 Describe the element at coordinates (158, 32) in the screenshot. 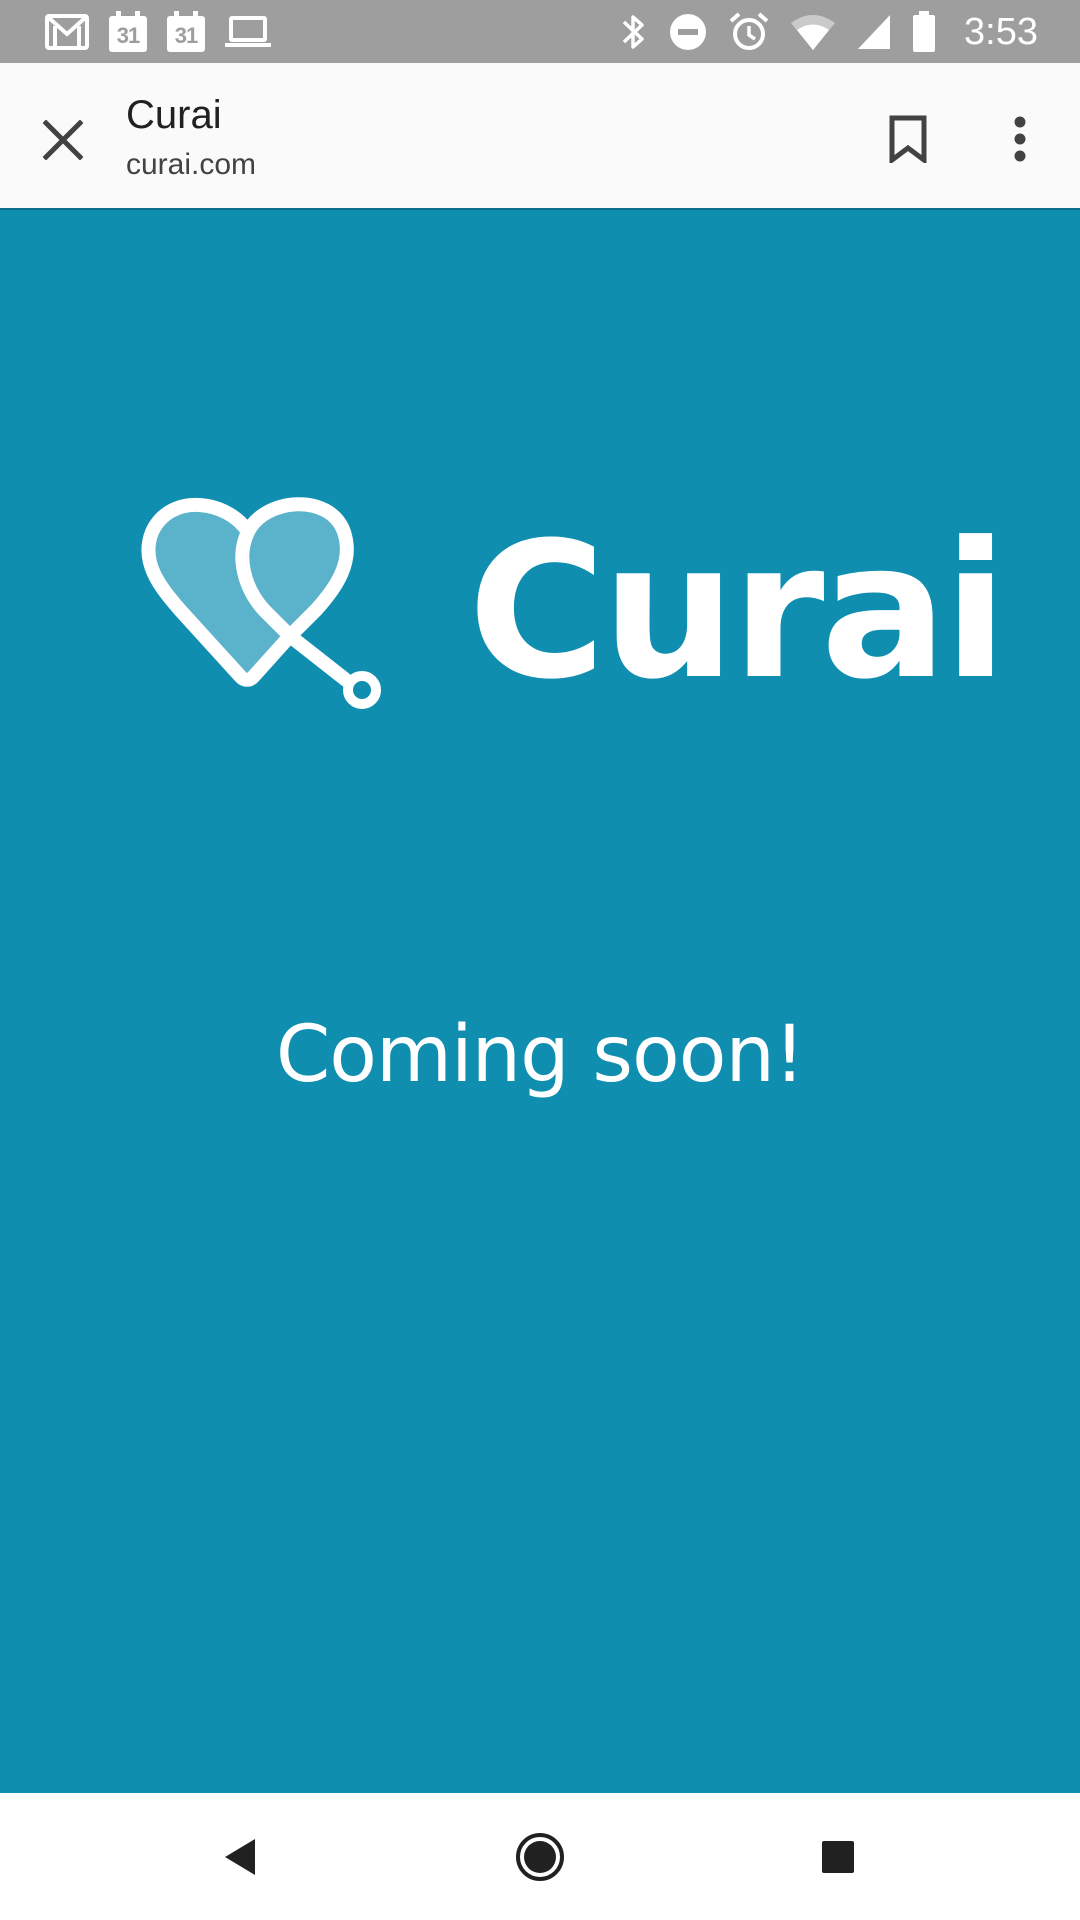

I see `notification-icons: 31 31` at that location.